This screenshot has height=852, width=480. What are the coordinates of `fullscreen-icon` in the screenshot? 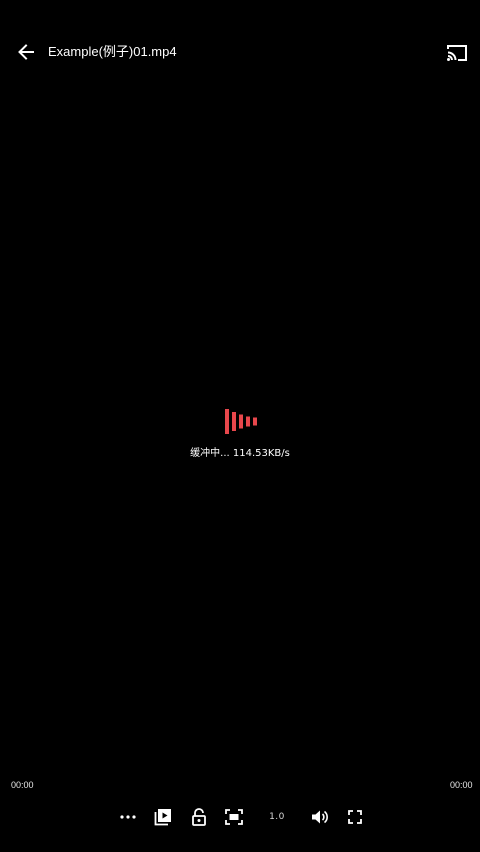 It's located at (355, 817).